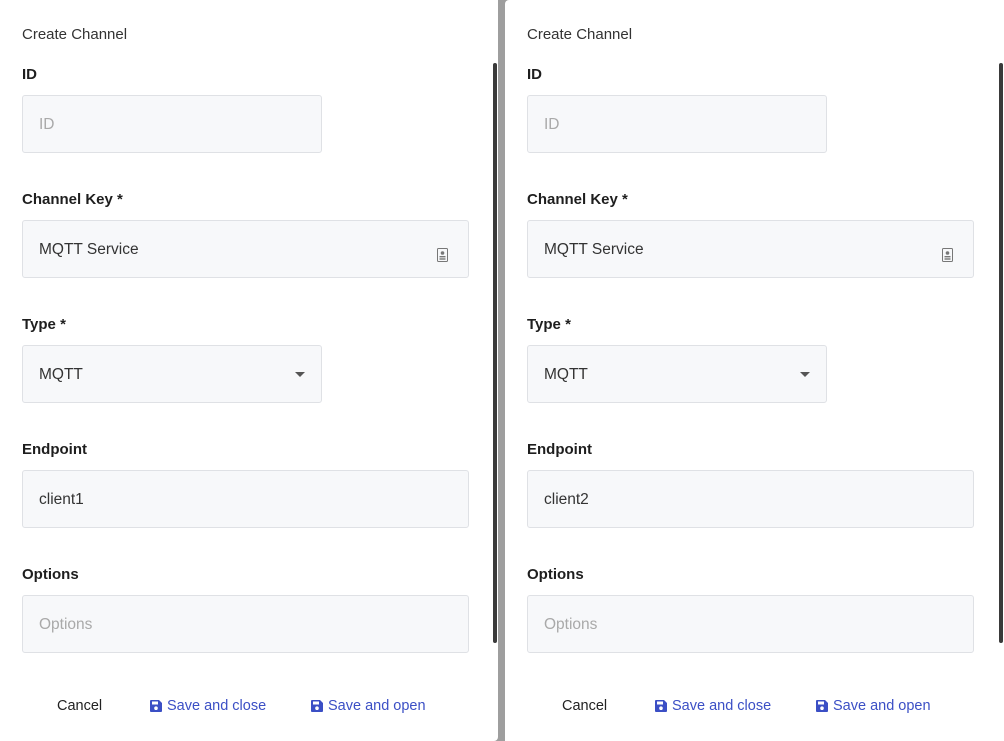 This screenshot has width=1004, height=741. Describe the element at coordinates (566, 499) in the screenshot. I see `endpoint-value: client2` at that location.